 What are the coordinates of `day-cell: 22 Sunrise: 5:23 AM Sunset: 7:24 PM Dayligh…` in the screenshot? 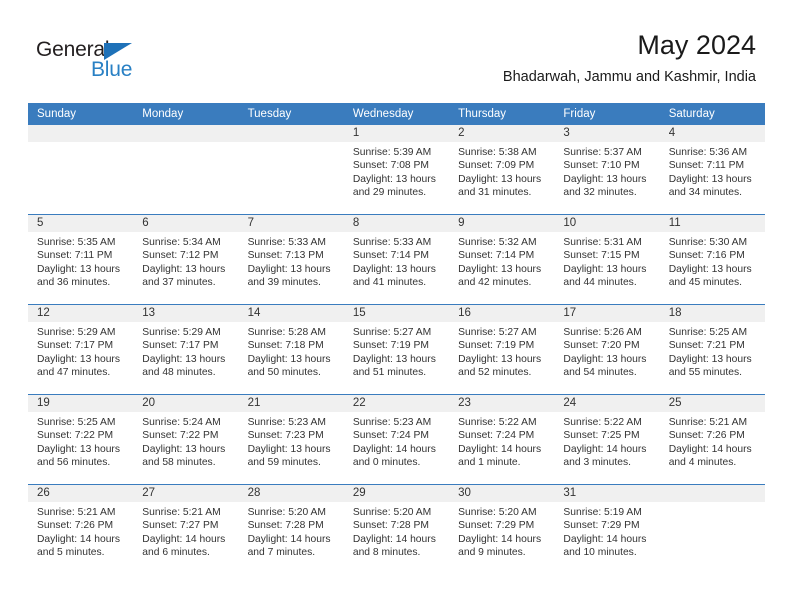 It's located at (396, 439).